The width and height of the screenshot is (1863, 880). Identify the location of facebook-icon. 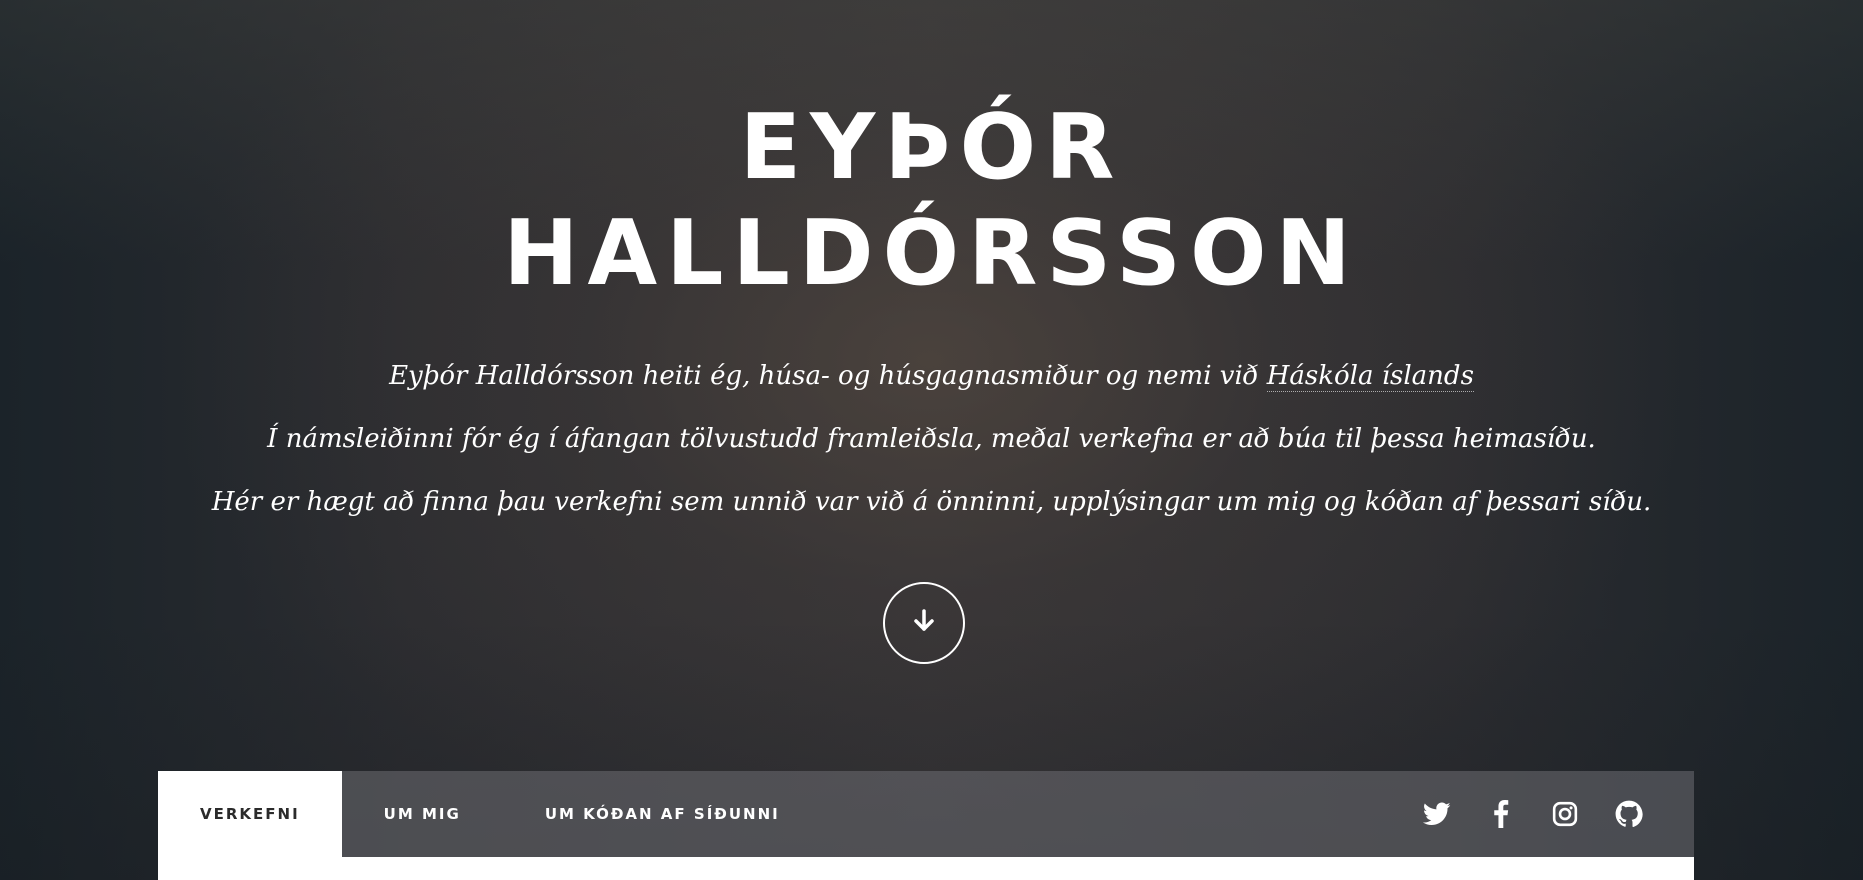
(1501, 814).